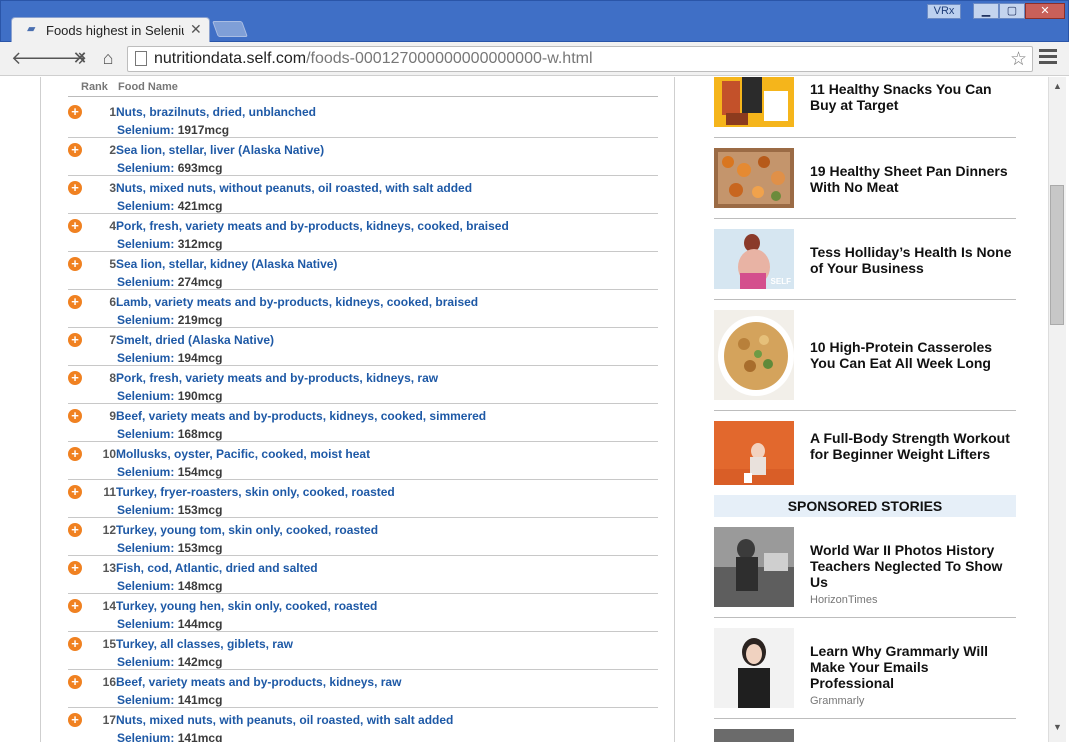  What do you see at coordinates (196, 29) in the screenshot?
I see `tab-close-icon: ✕` at bounding box center [196, 29].